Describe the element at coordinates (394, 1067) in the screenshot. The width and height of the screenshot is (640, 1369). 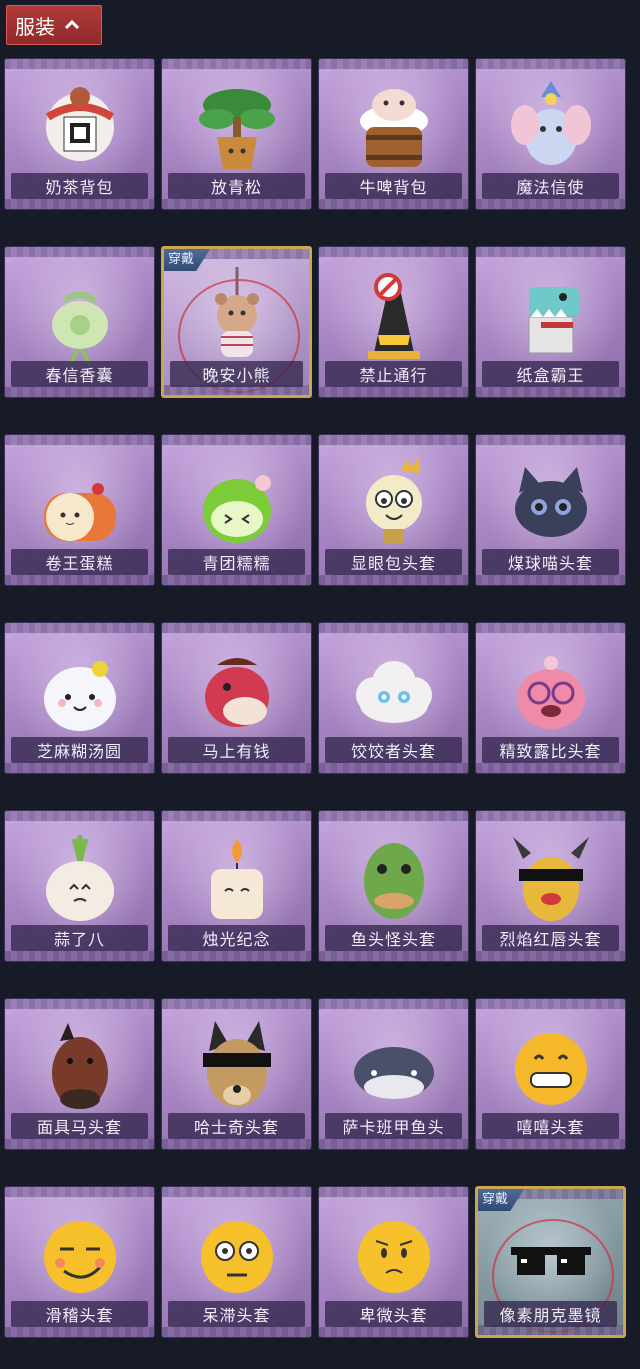
I see `sacabambaspis-icon` at that location.